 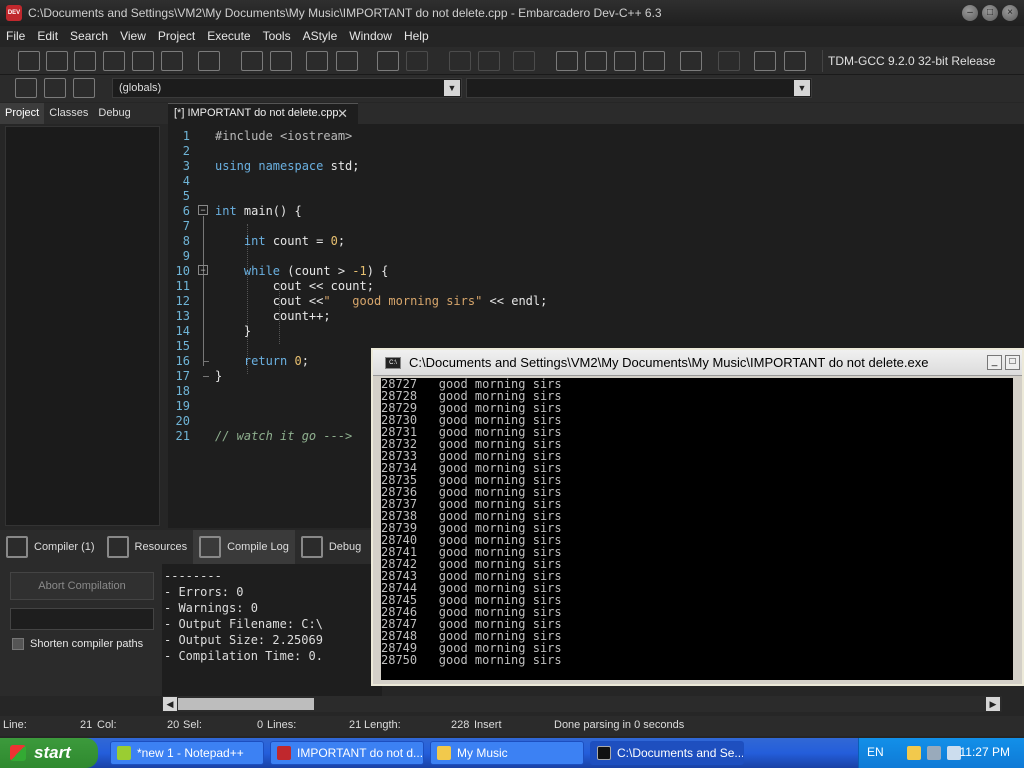 What do you see at coordinates (89, 36) in the screenshot?
I see `menu-search: Search` at bounding box center [89, 36].